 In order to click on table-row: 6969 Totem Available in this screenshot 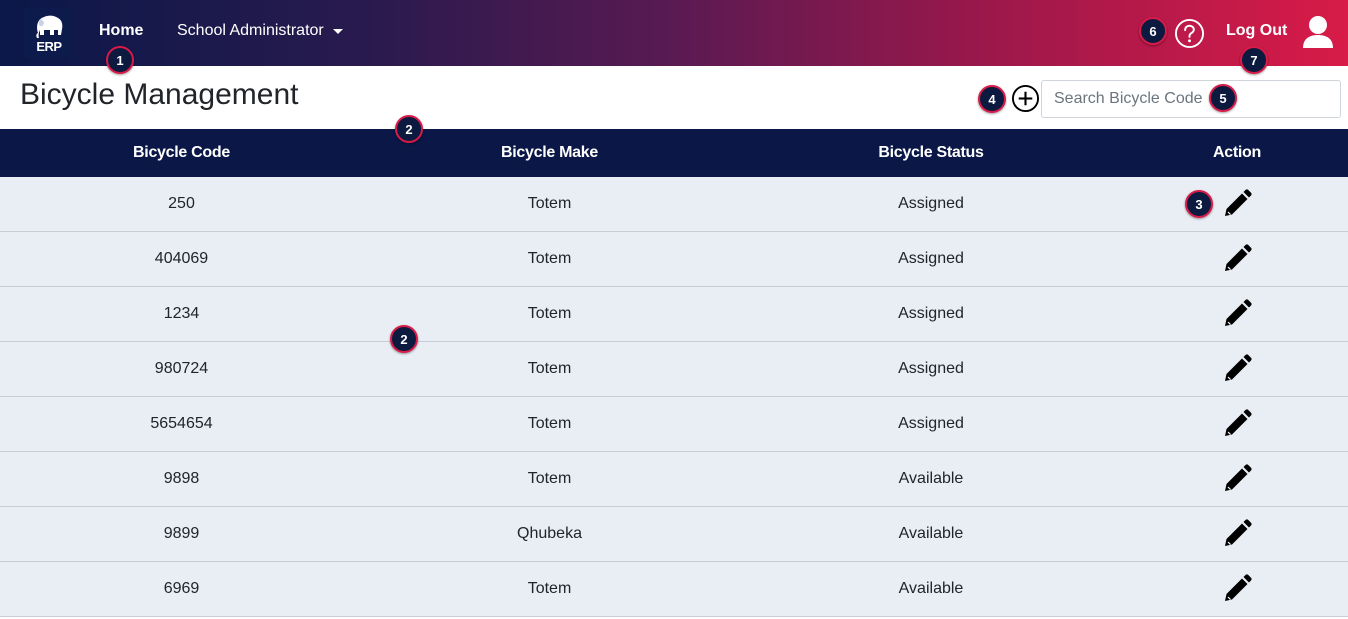, I will do `click(674, 589)`.